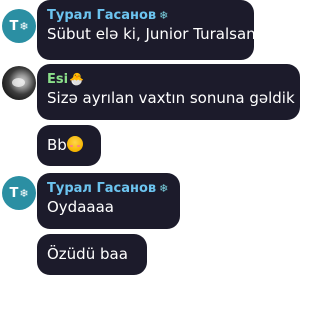 Image resolution: width=320 pixels, height=320 pixels. I want to click on blushing-smile-emoji-icon, so click(74, 144).